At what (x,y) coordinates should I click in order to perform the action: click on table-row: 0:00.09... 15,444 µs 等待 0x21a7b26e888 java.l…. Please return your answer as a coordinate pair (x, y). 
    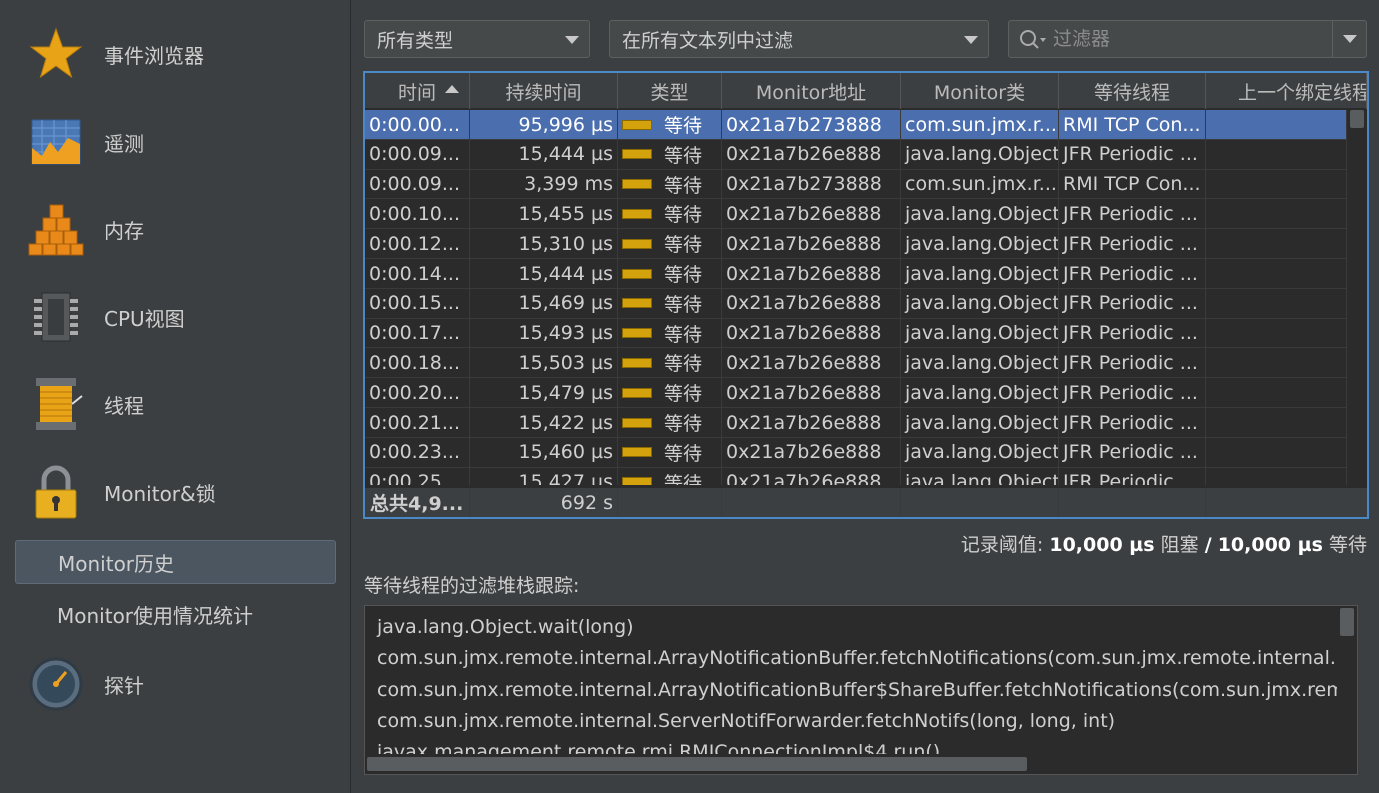
    Looking at the image, I should click on (856, 154).